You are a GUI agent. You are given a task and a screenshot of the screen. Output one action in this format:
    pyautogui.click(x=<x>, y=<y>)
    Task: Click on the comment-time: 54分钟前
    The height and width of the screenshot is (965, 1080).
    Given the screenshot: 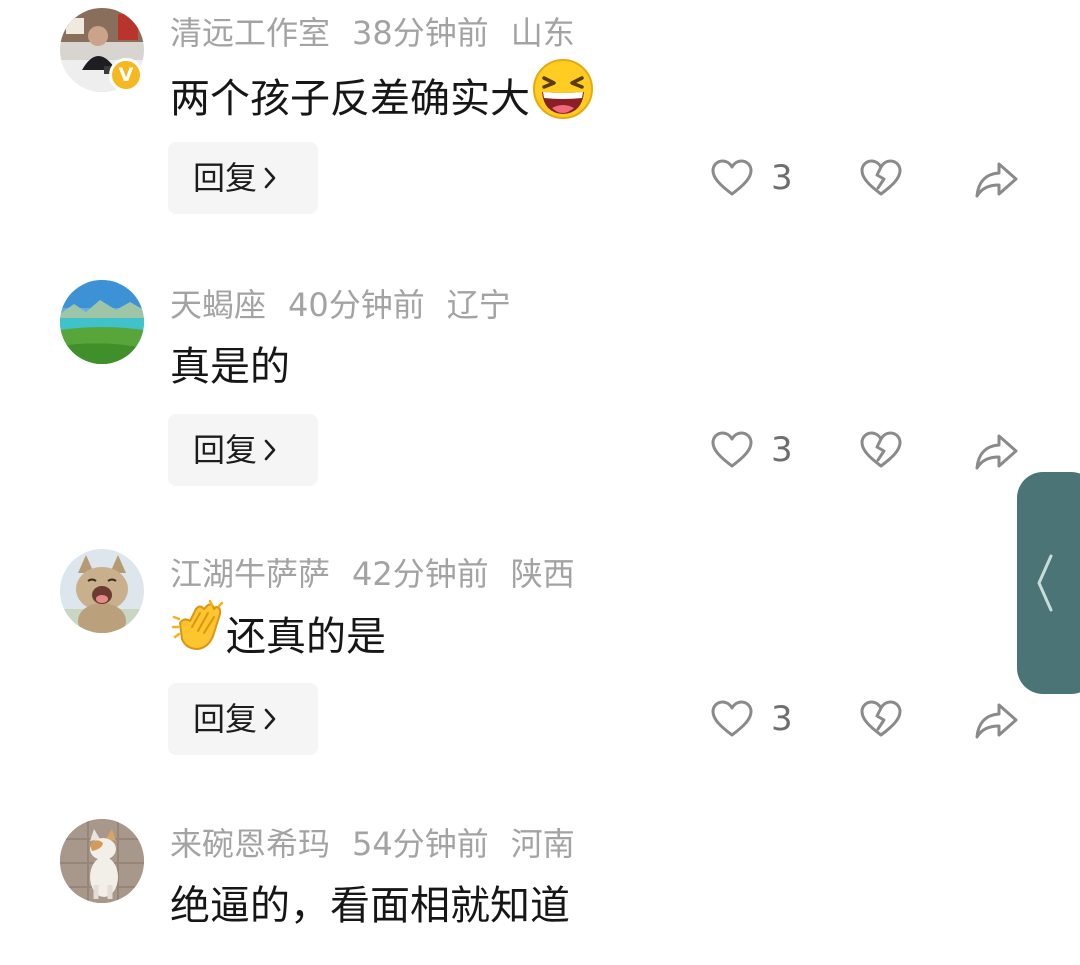 What is the action you would take?
    pyautogui.click(x=420, y=844)
    